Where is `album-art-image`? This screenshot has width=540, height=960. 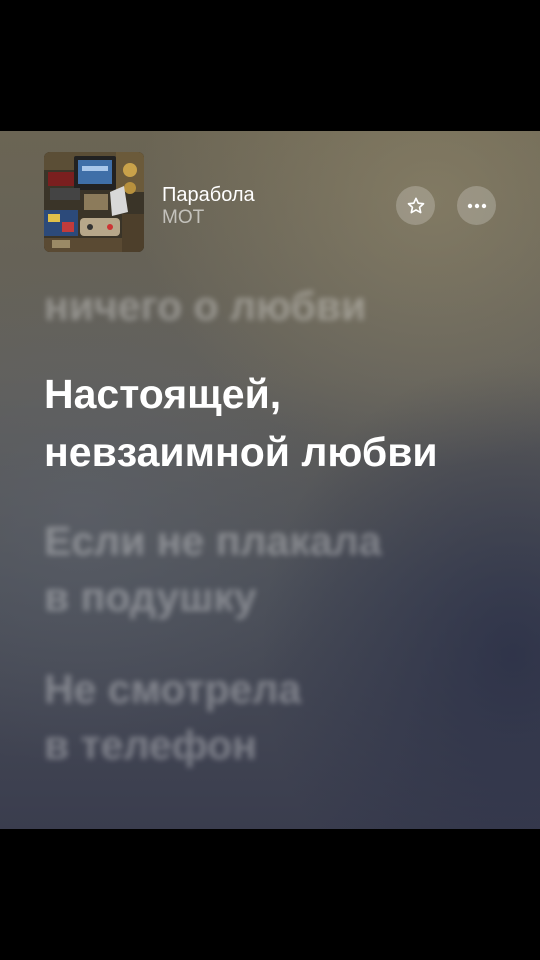
album-art-image is located at coordinates (94, 202).